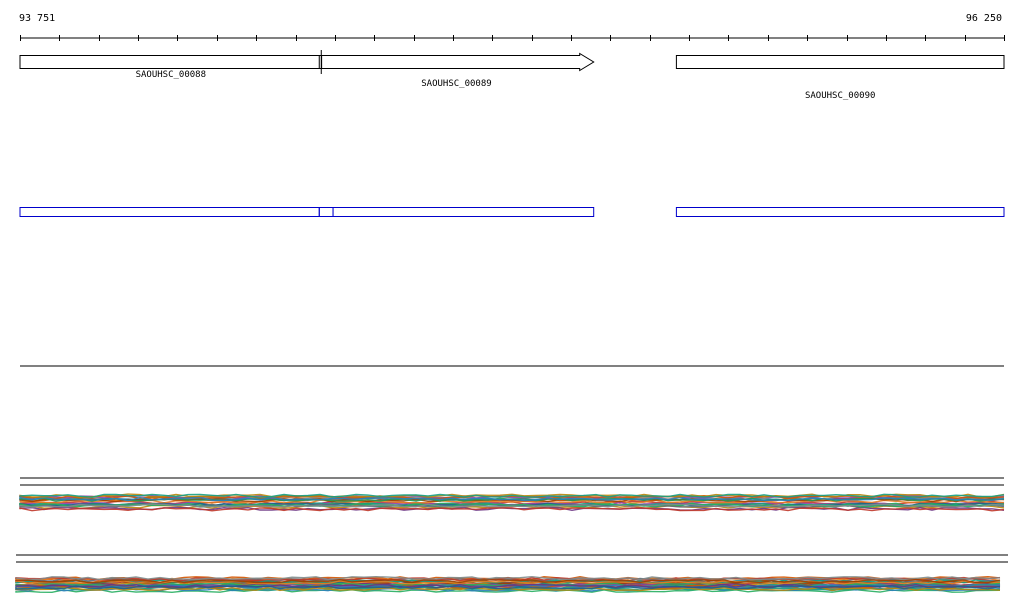 The width and height of the screenshot is (1024, 611). I want to click on gene-label-saouhsc_00088: SAOUHSC_00088, so click(171, 75).